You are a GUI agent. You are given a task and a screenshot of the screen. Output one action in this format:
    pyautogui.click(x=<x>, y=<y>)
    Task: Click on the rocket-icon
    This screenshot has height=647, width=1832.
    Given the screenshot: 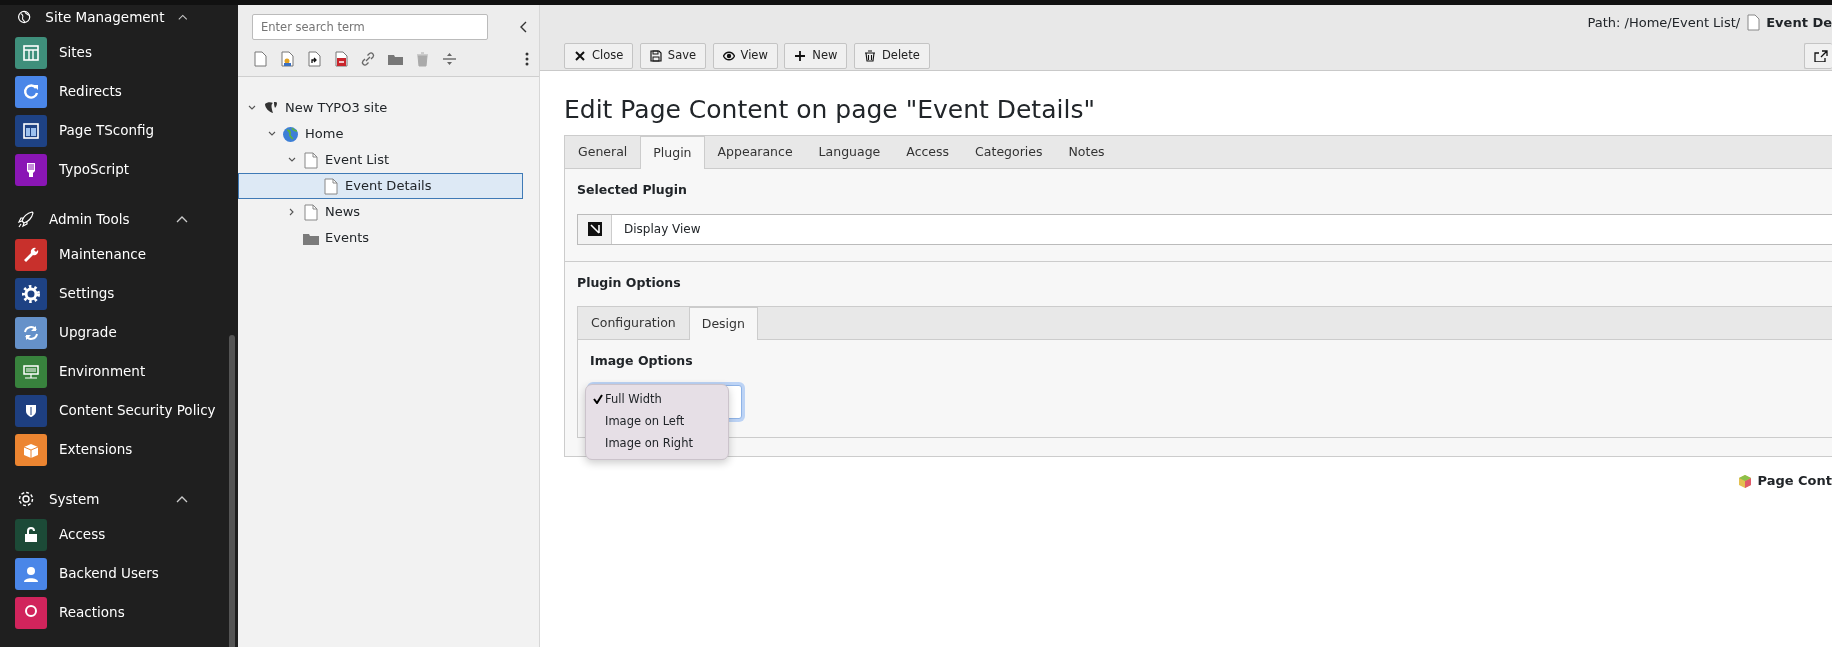 What is the action you would take?
    pyautogui.click(x=26, y=219)
    